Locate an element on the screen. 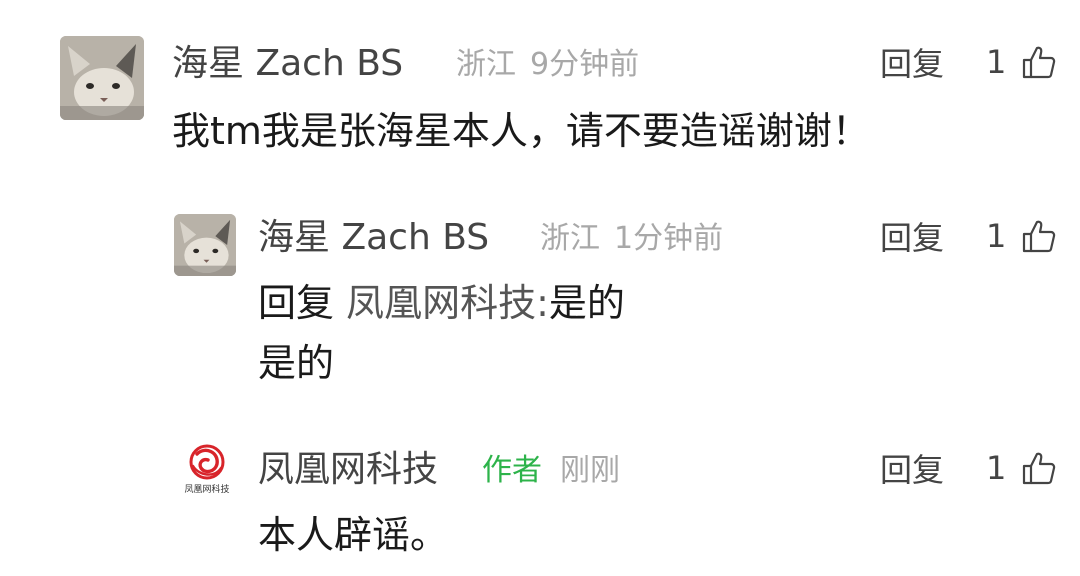 The height and width of the screenshot is (576, 1080). reply-quote-line: 回复 凤凰网科技:是的 is located at coordinates (441, 303).